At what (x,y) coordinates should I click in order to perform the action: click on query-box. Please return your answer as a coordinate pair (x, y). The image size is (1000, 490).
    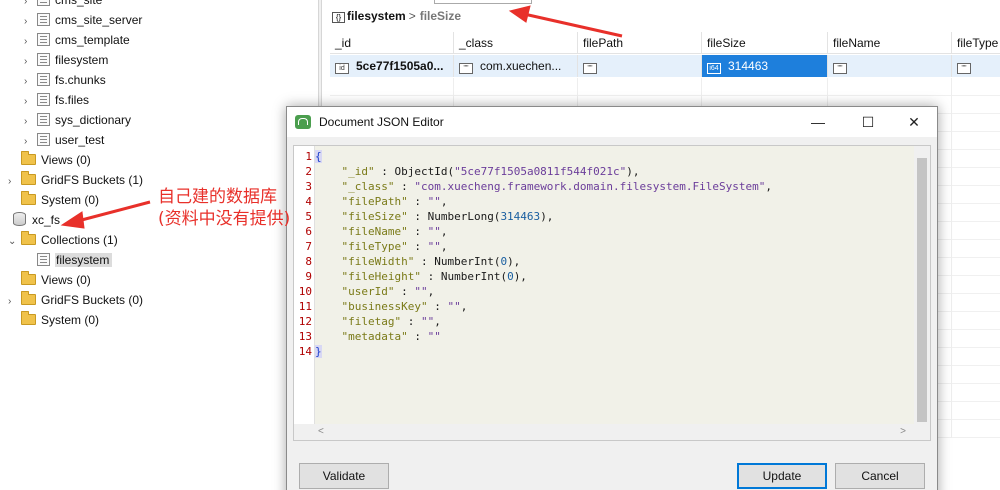
    Looking at the image, I should click on (483, 2).